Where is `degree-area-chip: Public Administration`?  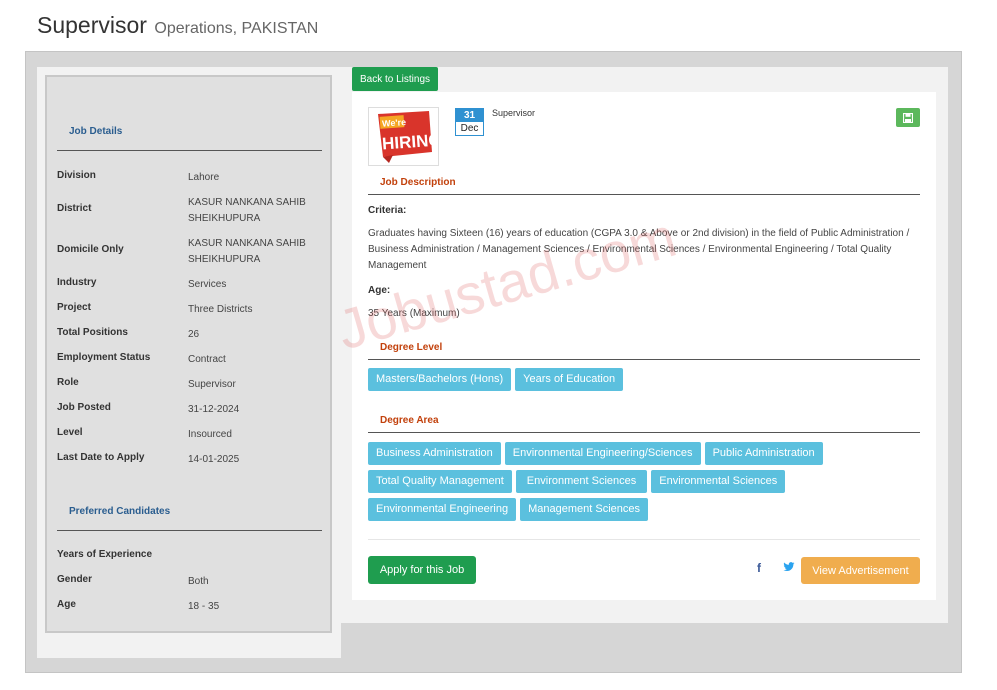
degree-area-chip: Public Administration is located at coordinates (763, 453).